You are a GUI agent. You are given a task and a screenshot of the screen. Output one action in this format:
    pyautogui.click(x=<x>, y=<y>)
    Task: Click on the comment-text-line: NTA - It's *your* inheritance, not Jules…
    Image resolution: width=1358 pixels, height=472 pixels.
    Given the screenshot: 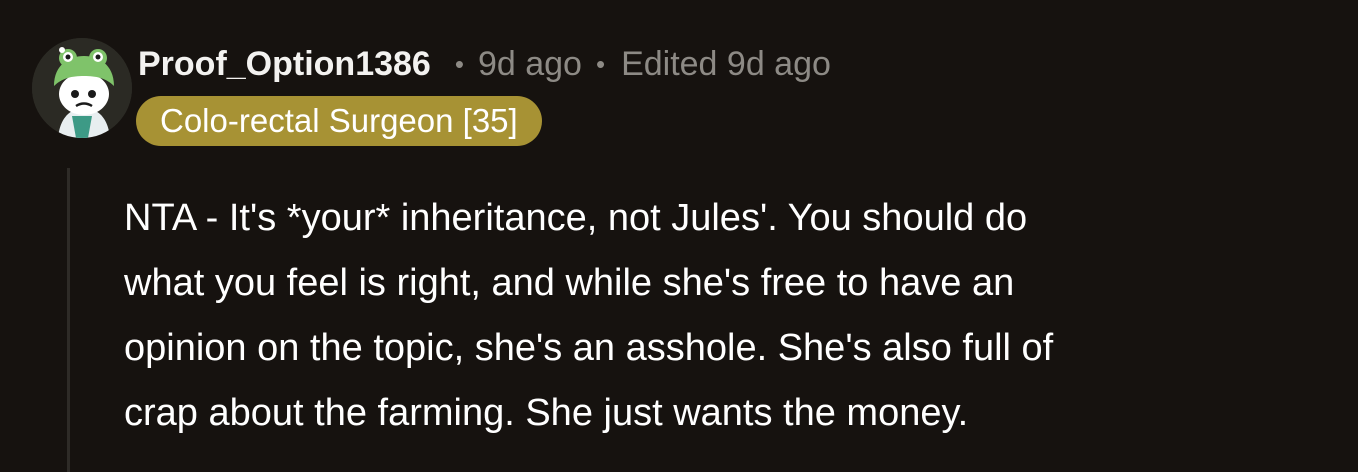 What is the action you would take?
    pyautogui.click(x=576, y=218)
    